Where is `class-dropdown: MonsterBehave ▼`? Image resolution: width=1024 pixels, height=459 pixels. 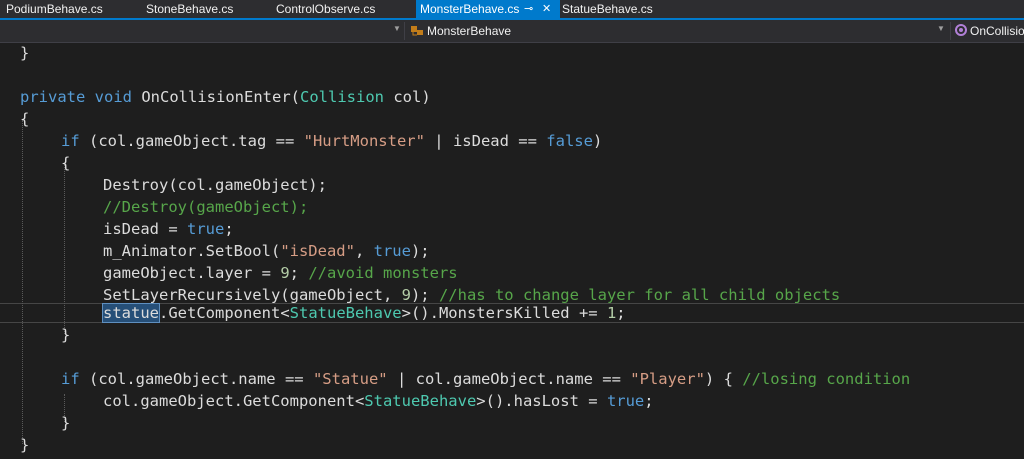
class-dropdown: MonsterBehave ▼ is located at coordinates (677, 31).